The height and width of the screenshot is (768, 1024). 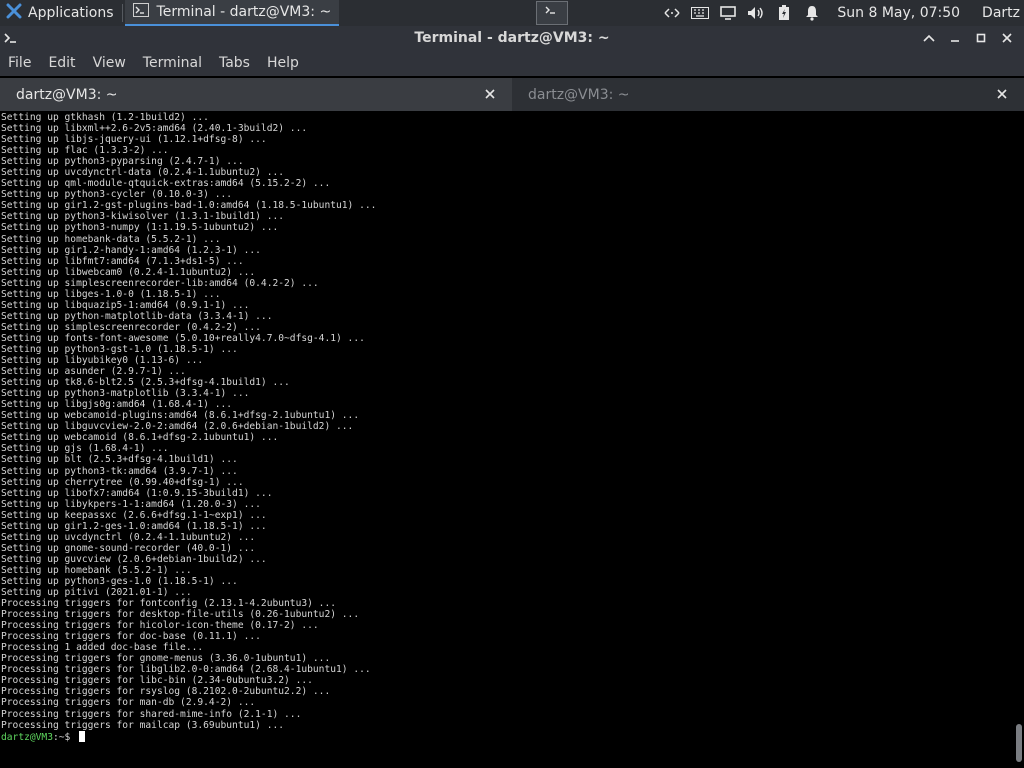 What do you see at coordinates (768, 94) in the screenshot?
I see `tab-2: dartz@VM3: ~` at bounding box center [768, 94].